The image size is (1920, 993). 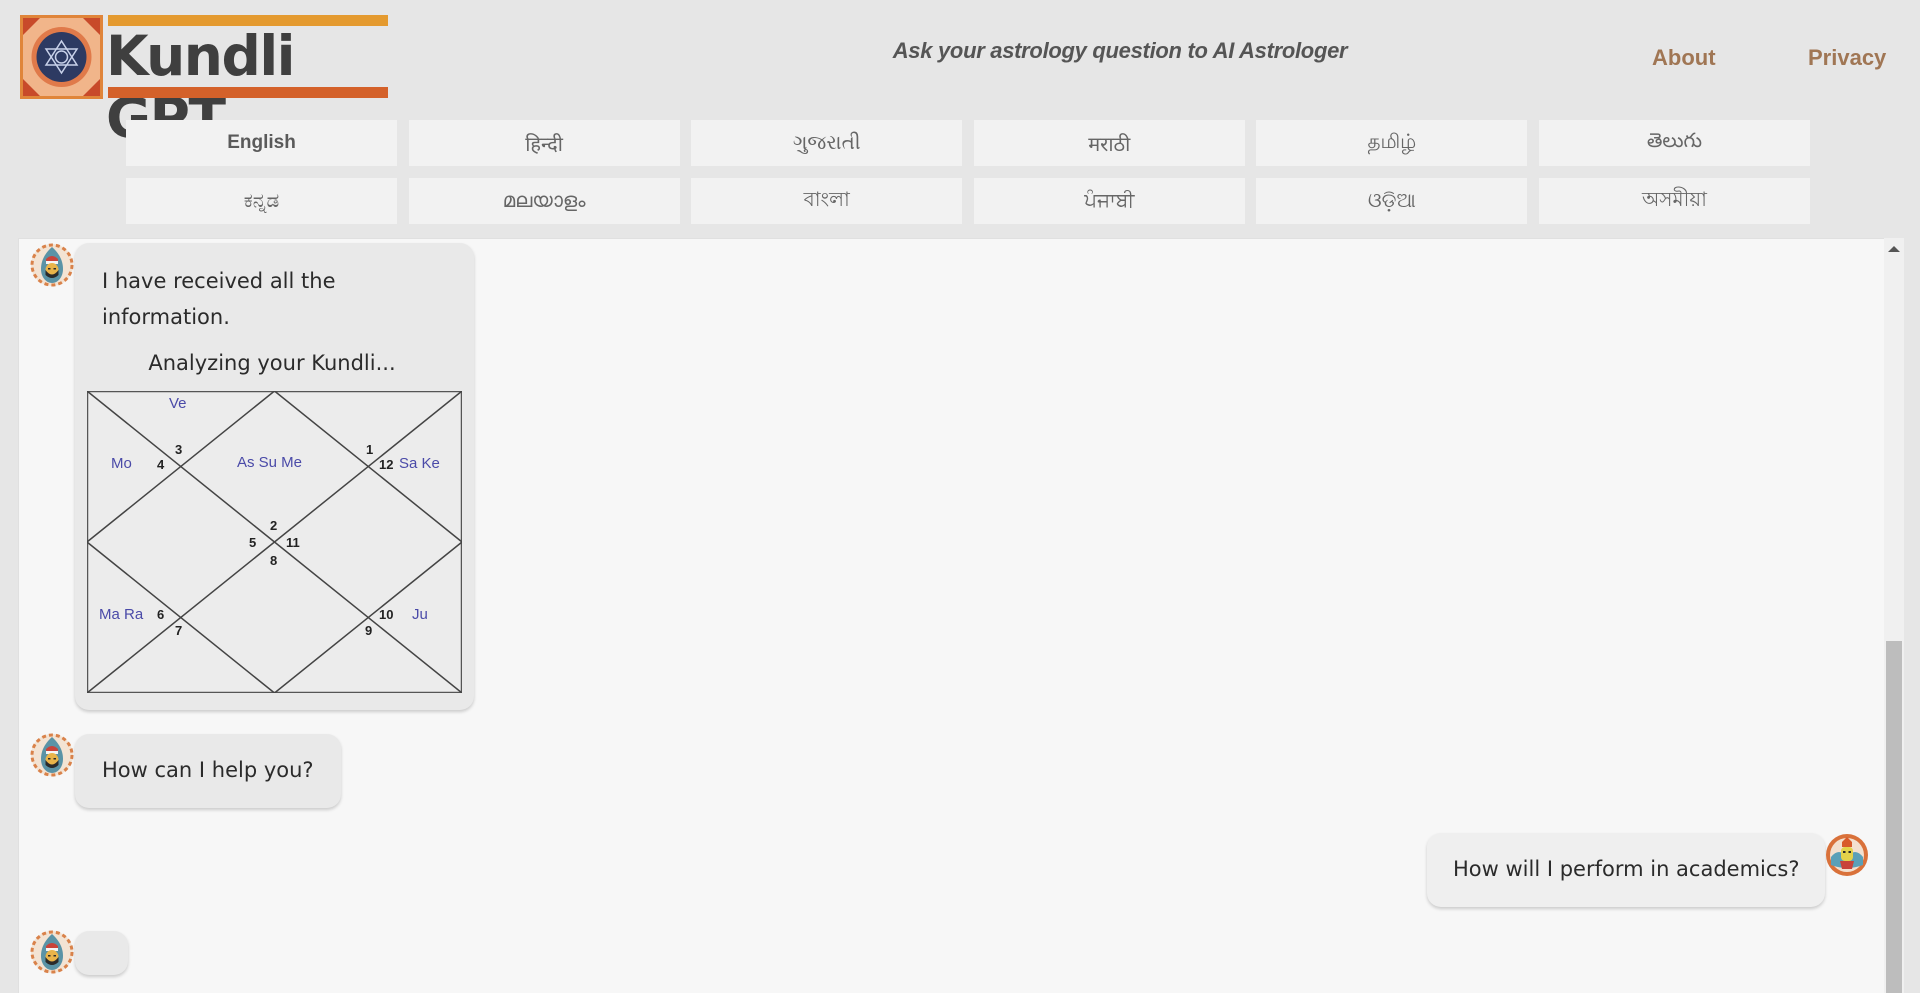 I want to click on user-message-bubble: How will I perform in academics?, so click(x=1626, y=870).